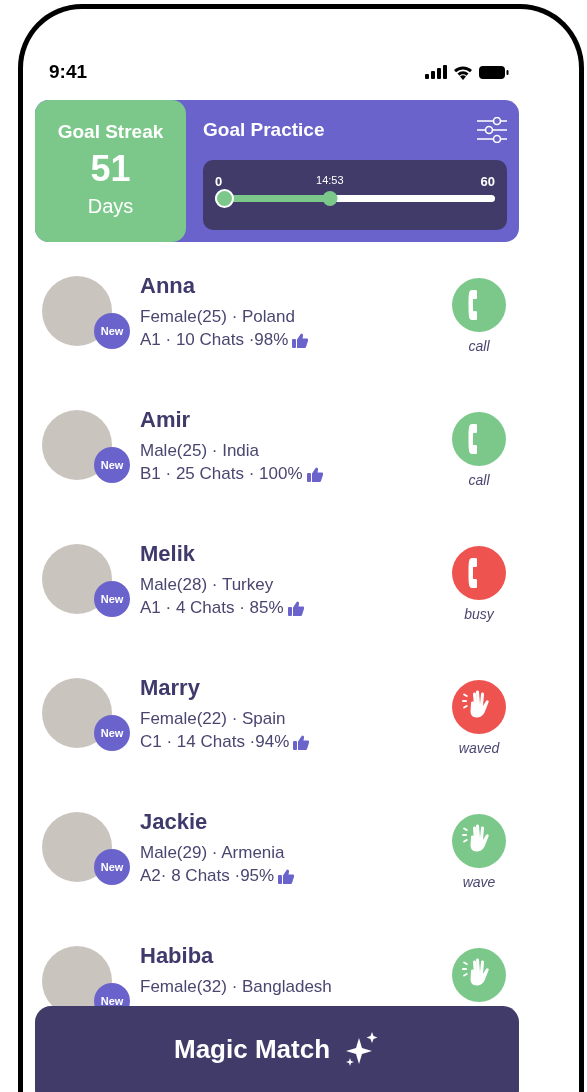 This screenshot has width=587, height=1092. I want to click on slider-thumb, so click(330, 198).